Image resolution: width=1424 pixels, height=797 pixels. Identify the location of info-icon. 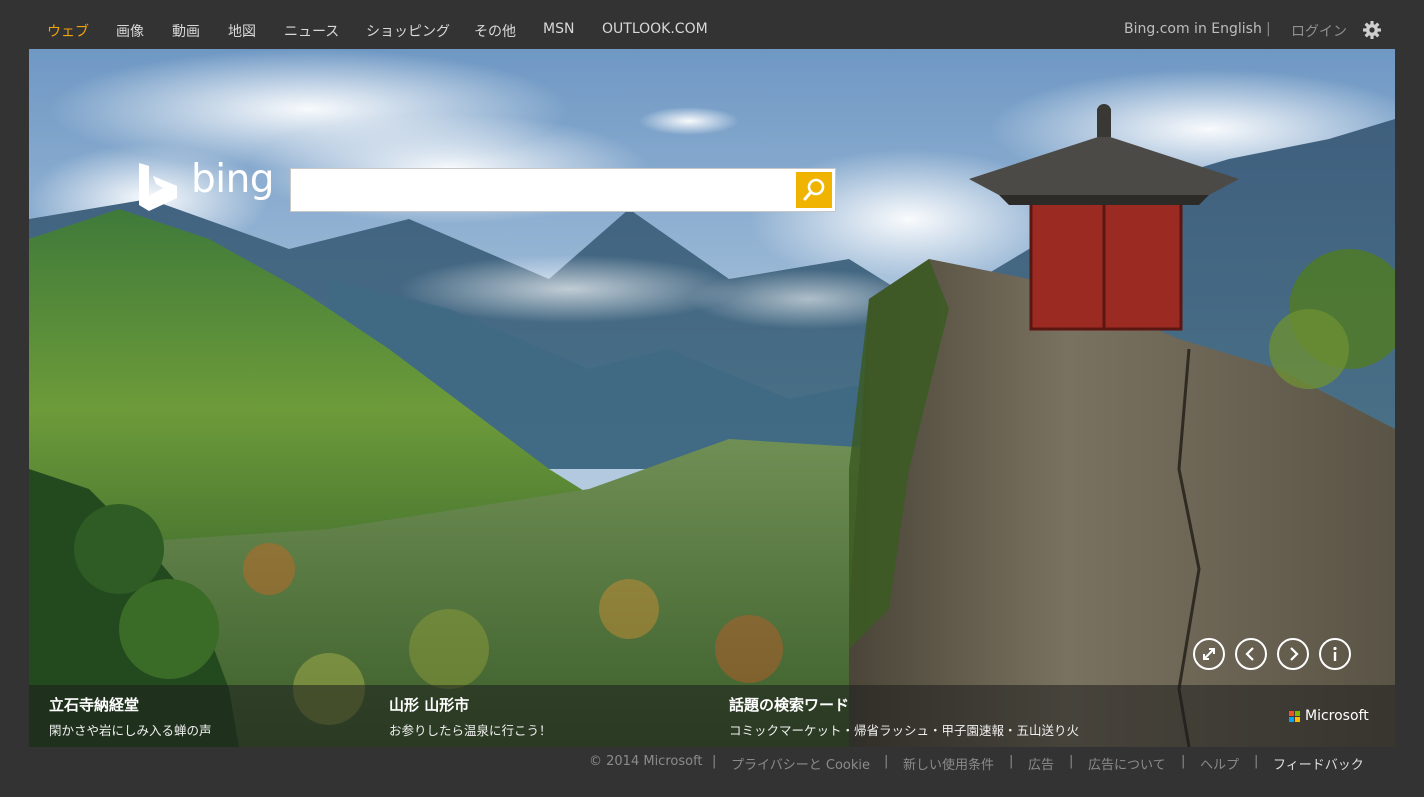
(1335, 653).